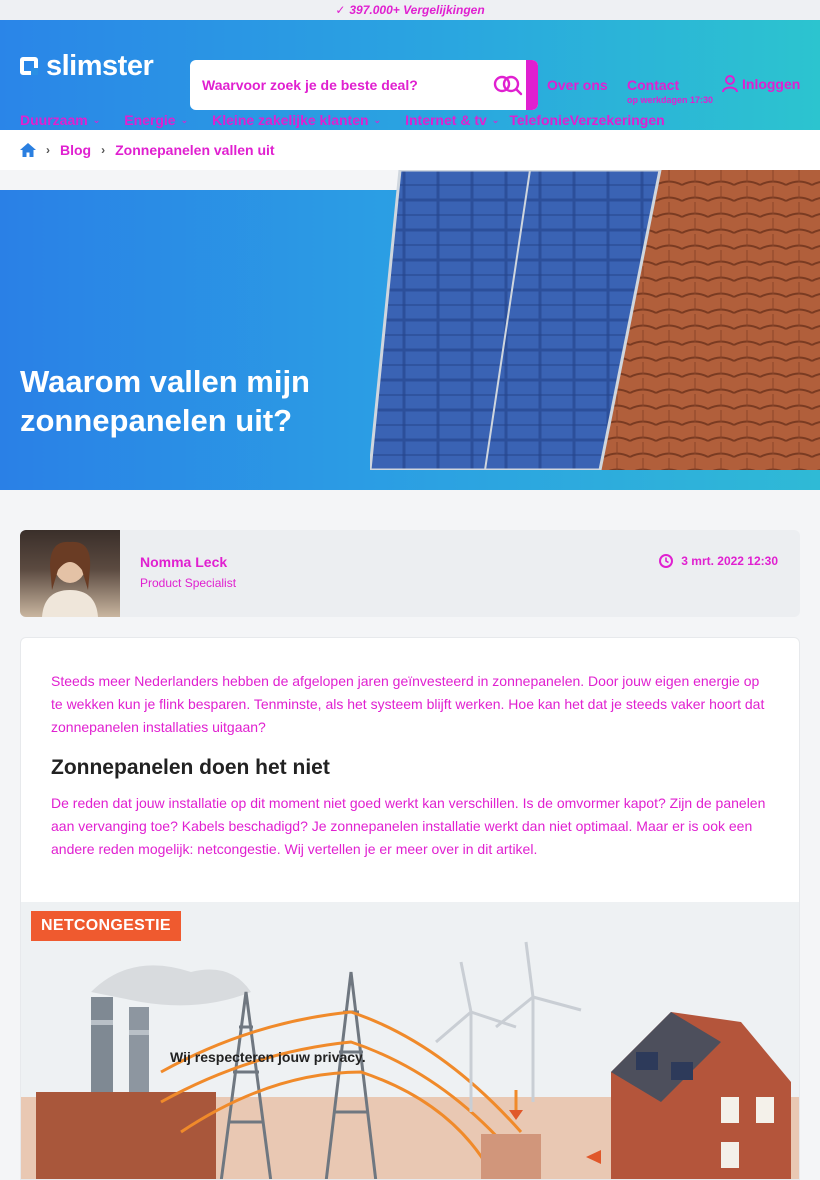 The height and width of the screenshot is (1180, 820). What do you see at coordinates (100, 65) in the screenshot?
I see `logo-text: slimster` at bounding box center [100, 65].